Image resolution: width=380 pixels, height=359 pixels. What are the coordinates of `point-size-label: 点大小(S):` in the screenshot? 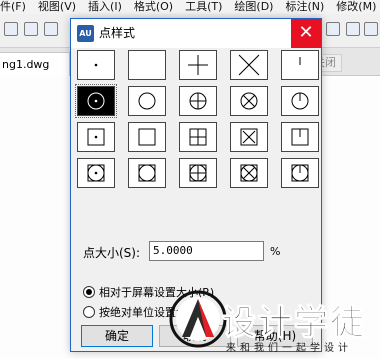 It's located at (112, 253).